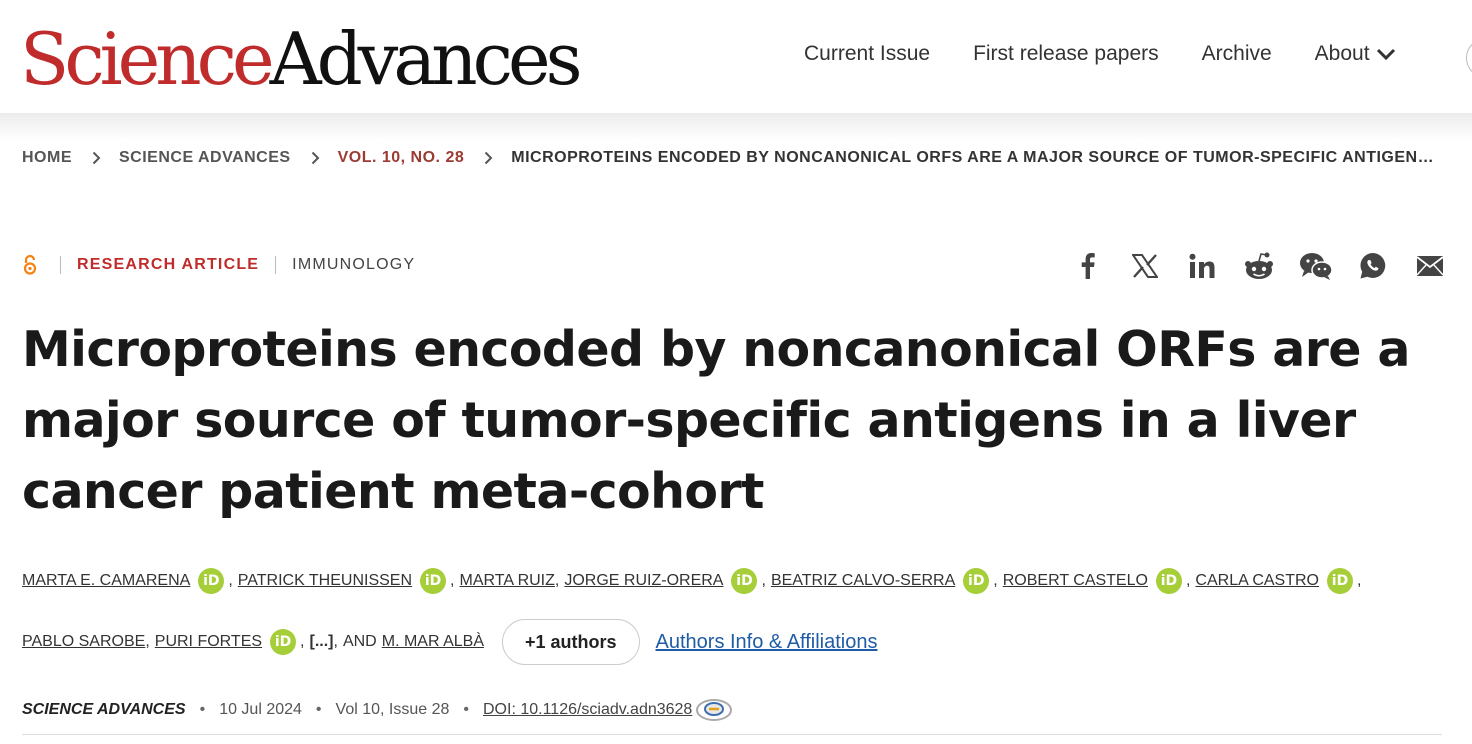 The image size is (1472, 744). I want to click on author-link: ROBERT CASTELO, so click(1075, 581).